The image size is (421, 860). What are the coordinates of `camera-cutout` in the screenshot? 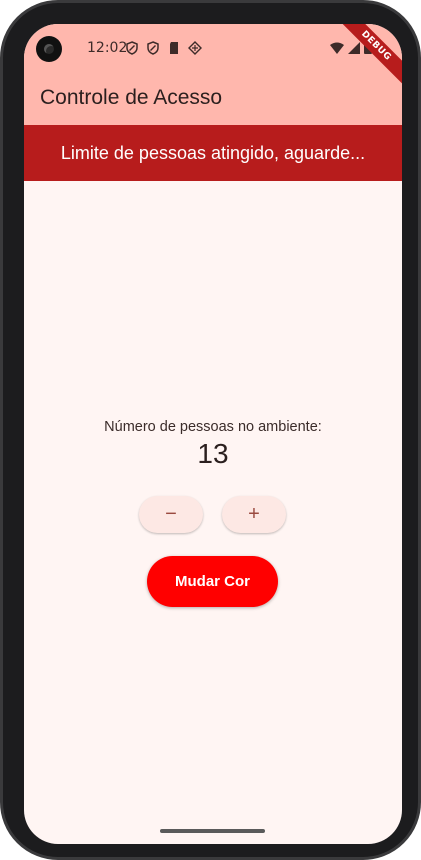 It's located at (49, 49).